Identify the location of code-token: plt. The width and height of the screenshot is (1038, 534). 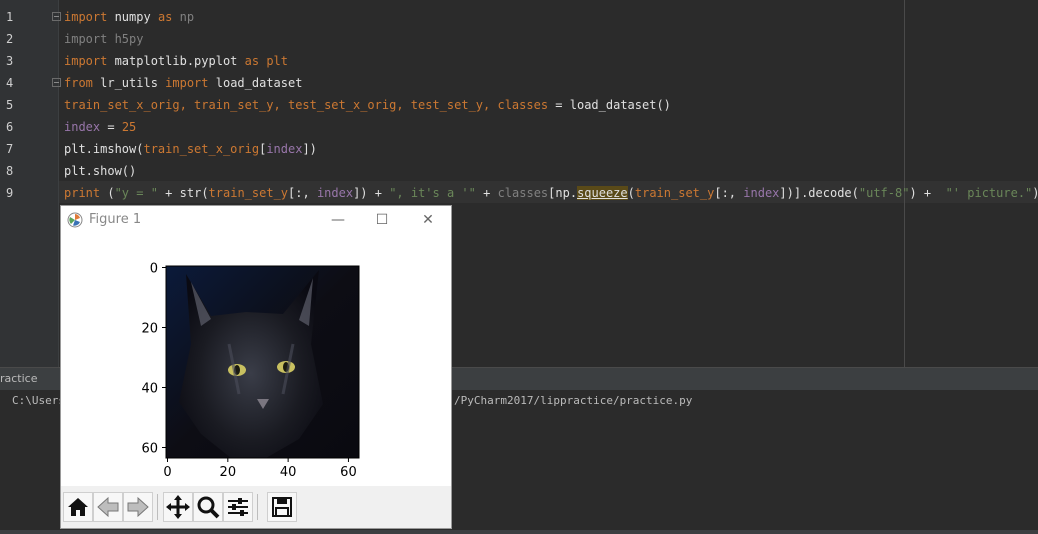
(273, 61).